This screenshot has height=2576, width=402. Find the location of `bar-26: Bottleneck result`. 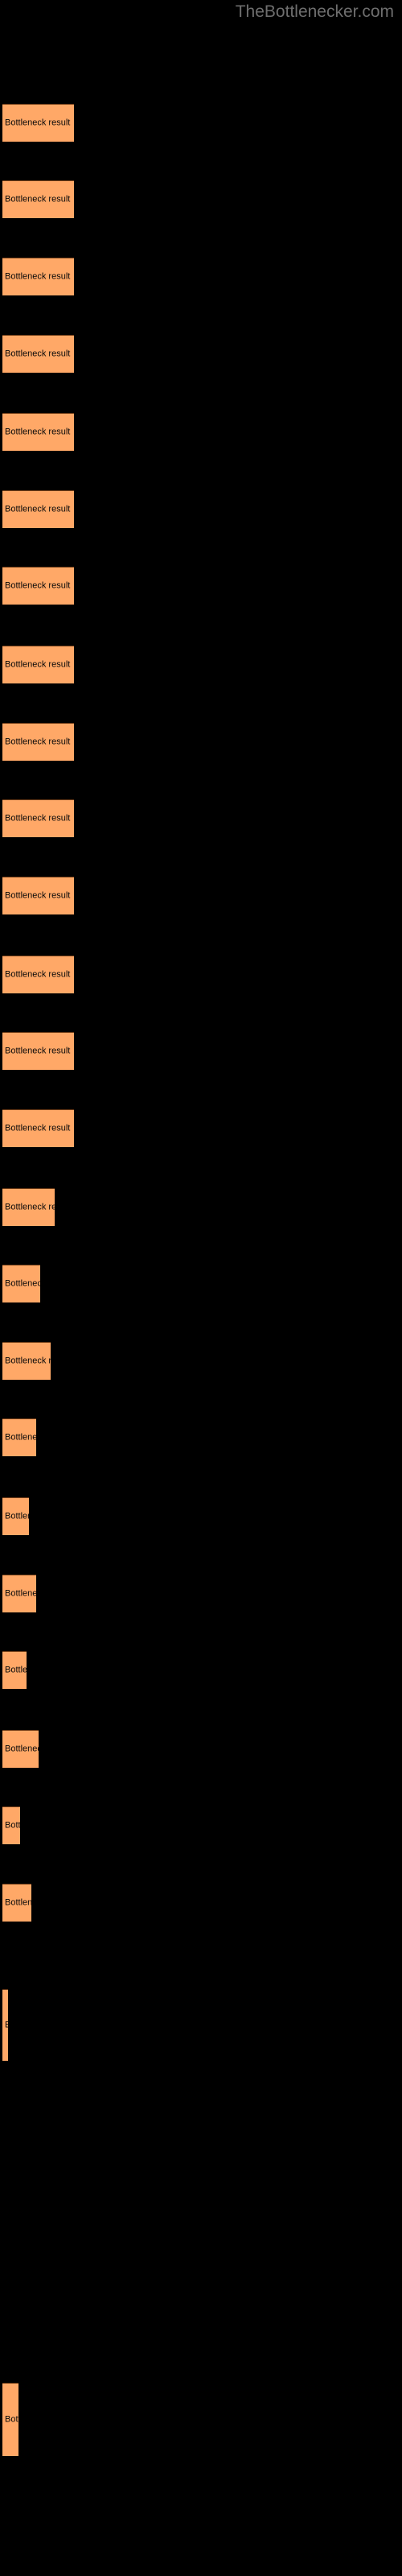

bar-26: Bottleneck result is located at coordinates (10, 2419).